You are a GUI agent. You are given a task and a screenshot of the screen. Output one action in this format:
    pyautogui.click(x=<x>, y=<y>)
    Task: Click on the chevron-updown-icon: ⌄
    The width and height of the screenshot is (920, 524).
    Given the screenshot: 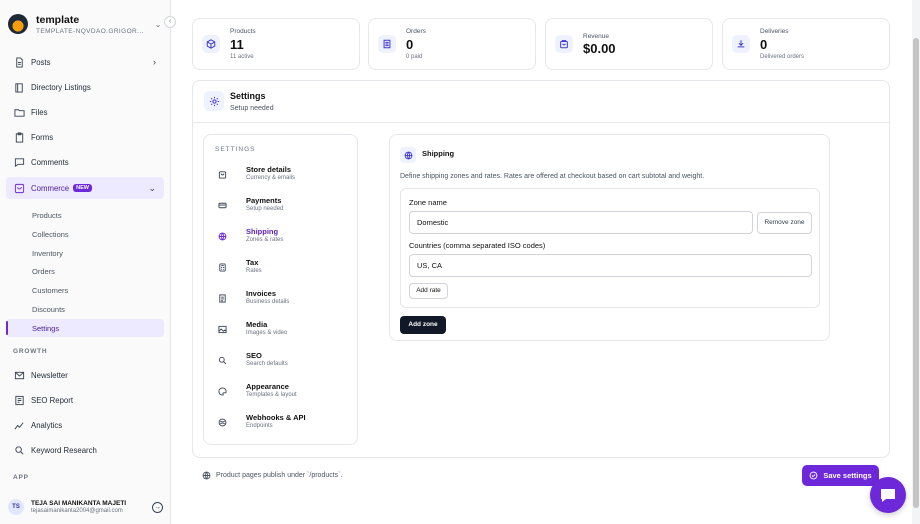 What is the action you would take?
    pyautogui.click(x=158, y=24)
    